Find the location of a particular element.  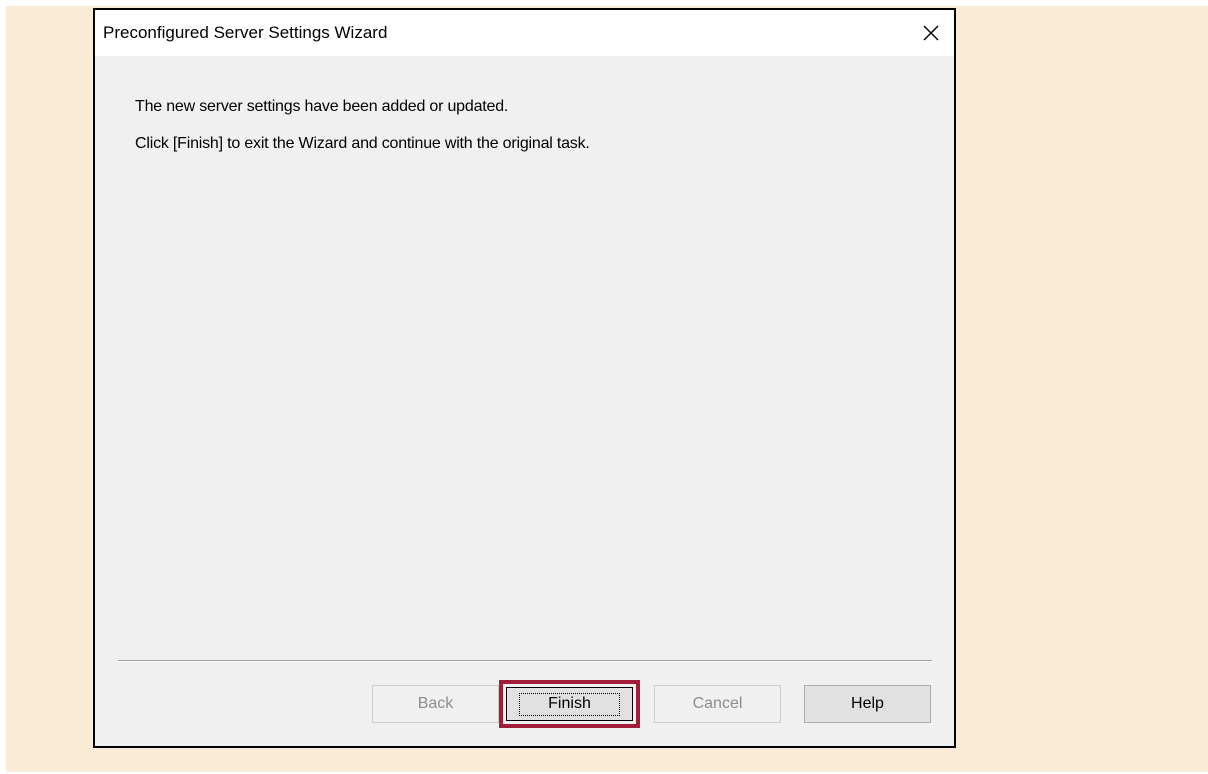

finish-button: Finish is located at coordinates (569, 704).